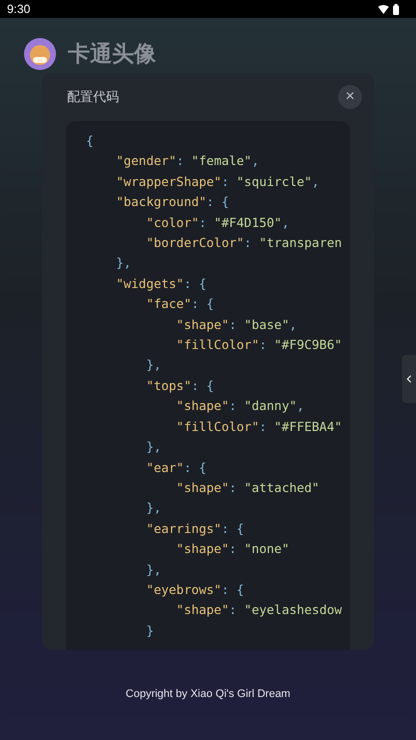 This screenshot has height=740, width=416. I want to click on code-line: "color": "#F4D150",, so click(217, 223).